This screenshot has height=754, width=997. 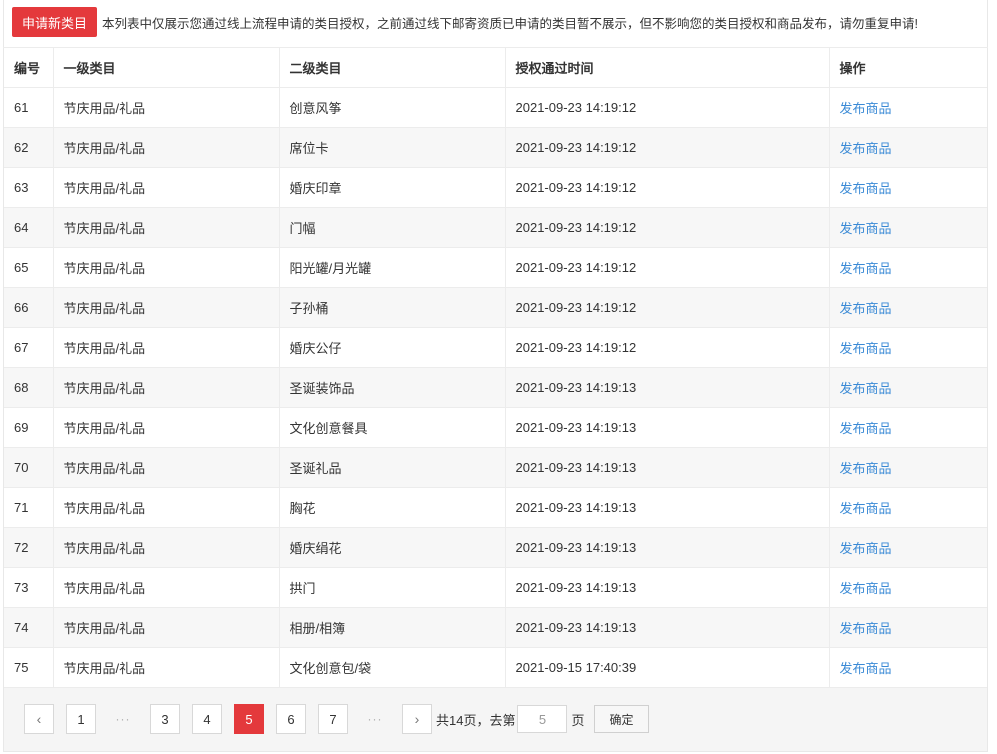 What do you see at coordinates (166, 68) in the screenshot?
I see `column-header-category-1: 一级类目` at bounding box center [166, 68].